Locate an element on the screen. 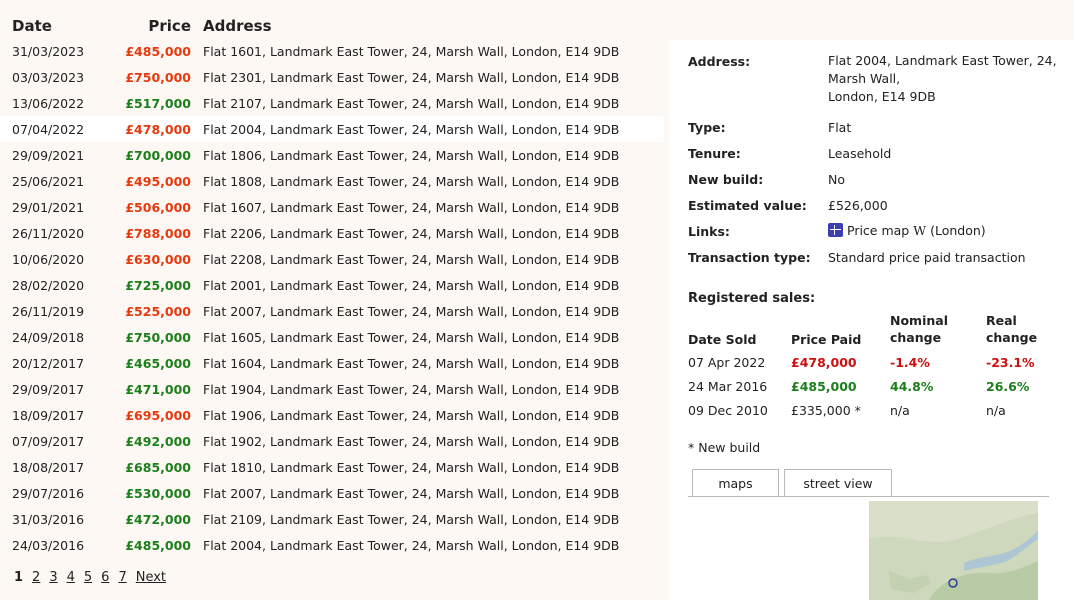 This screenshot has height=600, width=1074. type-value: Flat is located at coordinates (840, 127).